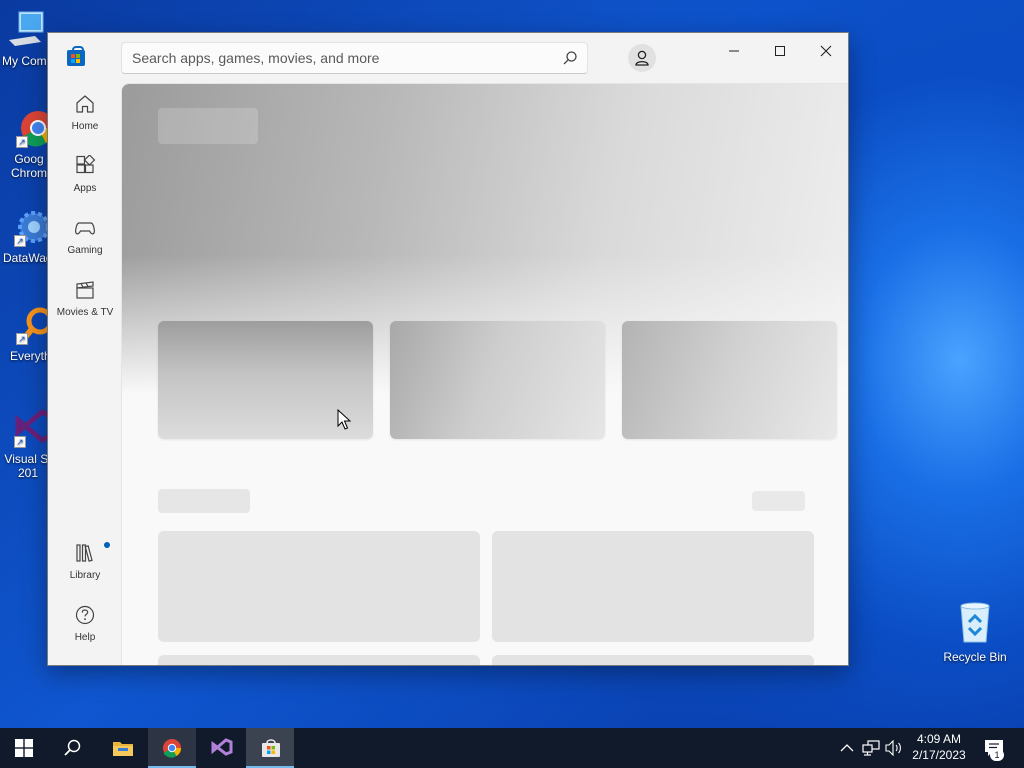 The image size is (1024, 768). What do you see at coordinates (1000, 748) in the screenshot?
I see `action-center-button: 1` at bounding box center [1000, 748].